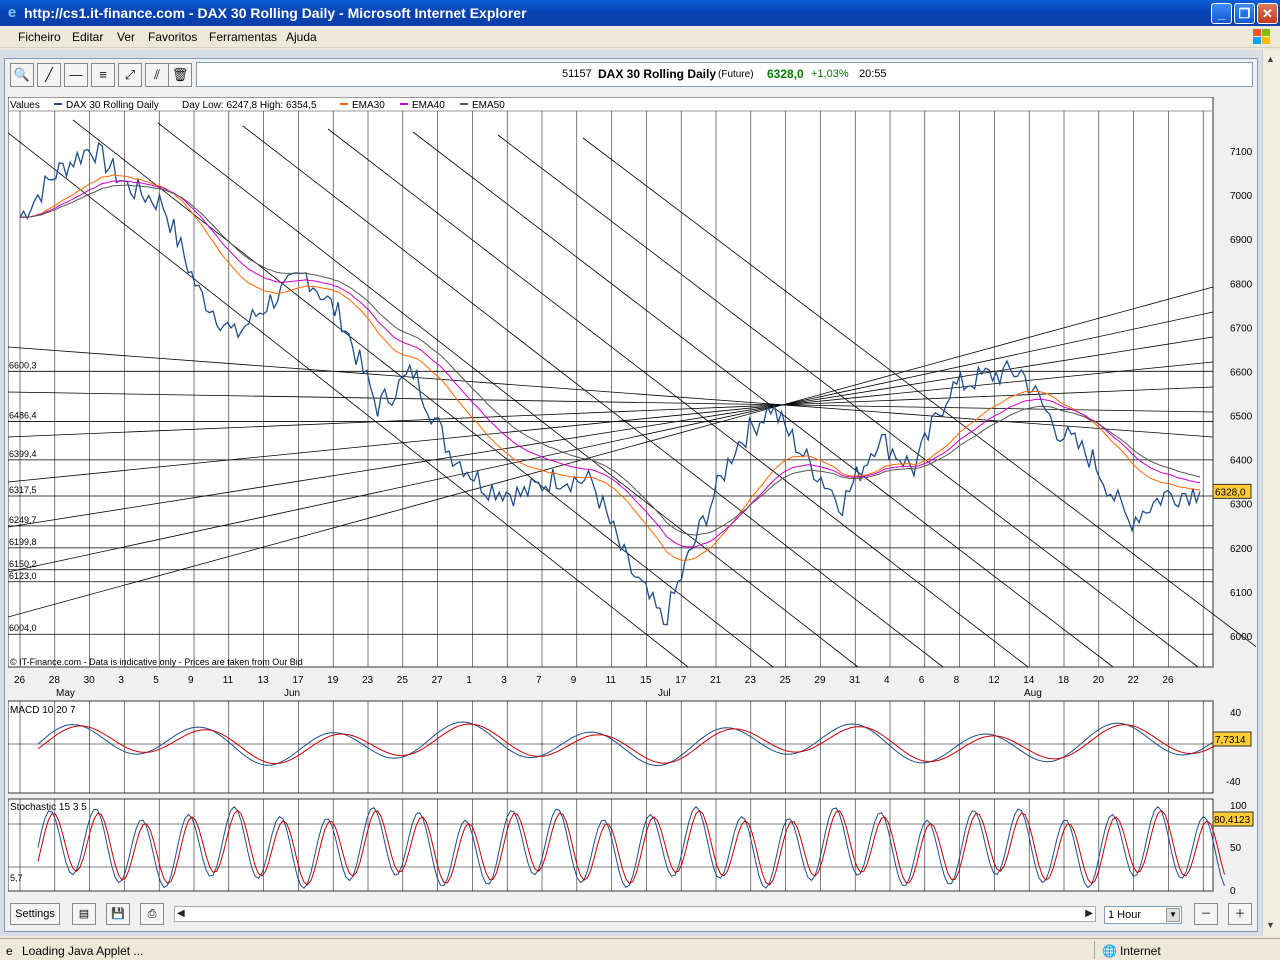 The width and height of the screenshot is (1280, 960). What do you see at coordinates (1233, 782) in the screenshot?
I see `macd-y-tick: -40` at bounding box center [1233, 782].